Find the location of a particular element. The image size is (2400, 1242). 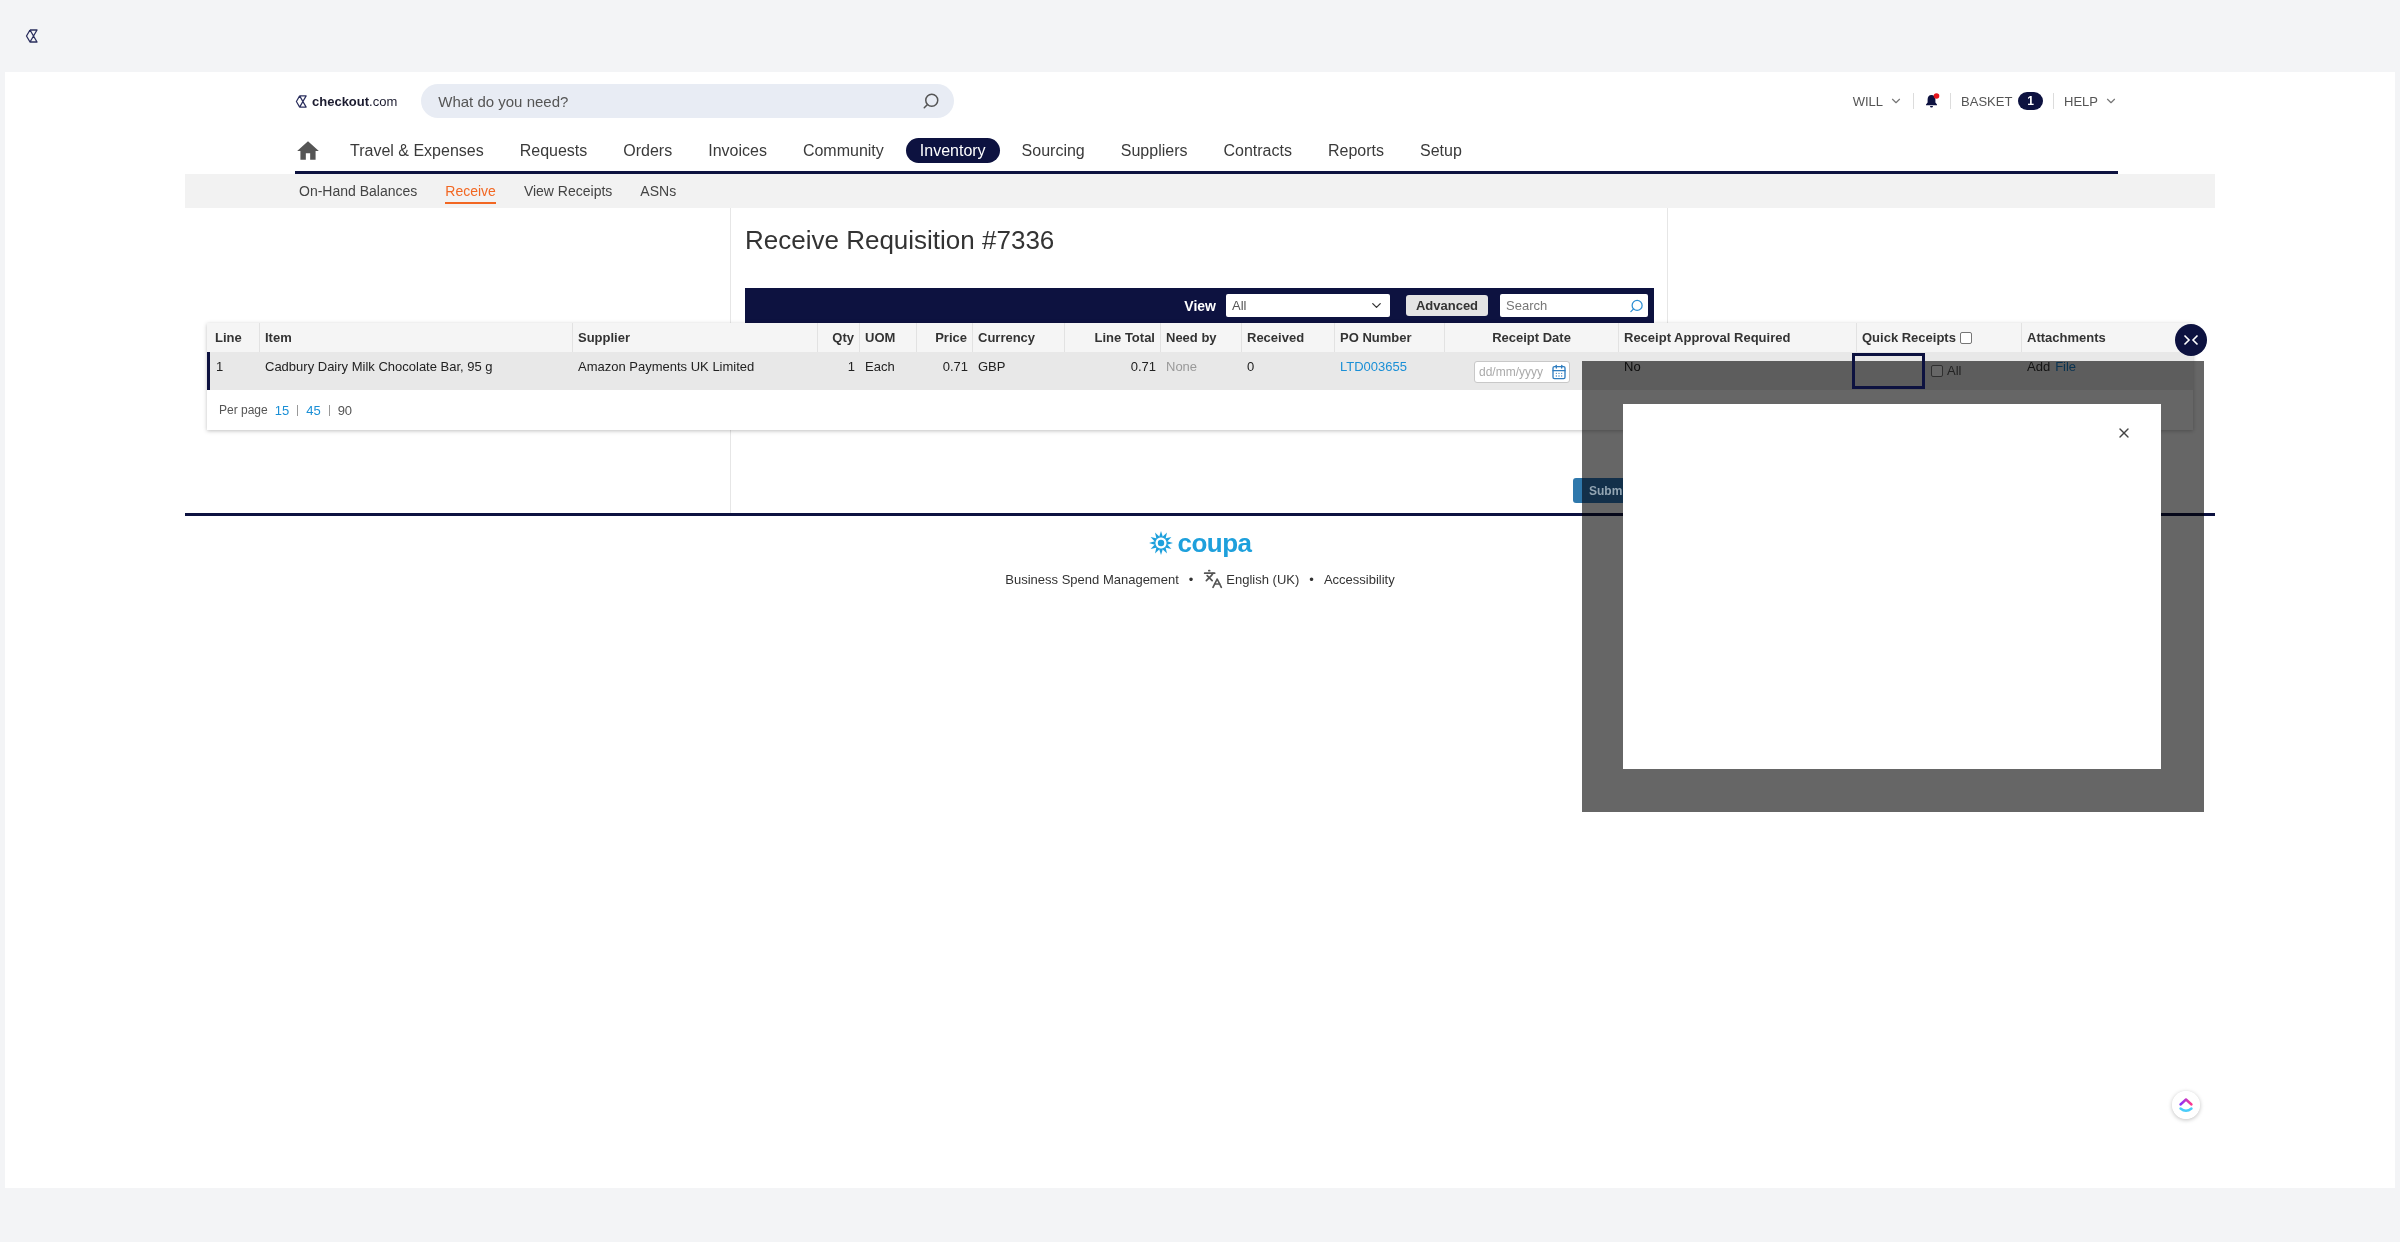

logo-text: checkout.com is located at coordinates (355, 101).